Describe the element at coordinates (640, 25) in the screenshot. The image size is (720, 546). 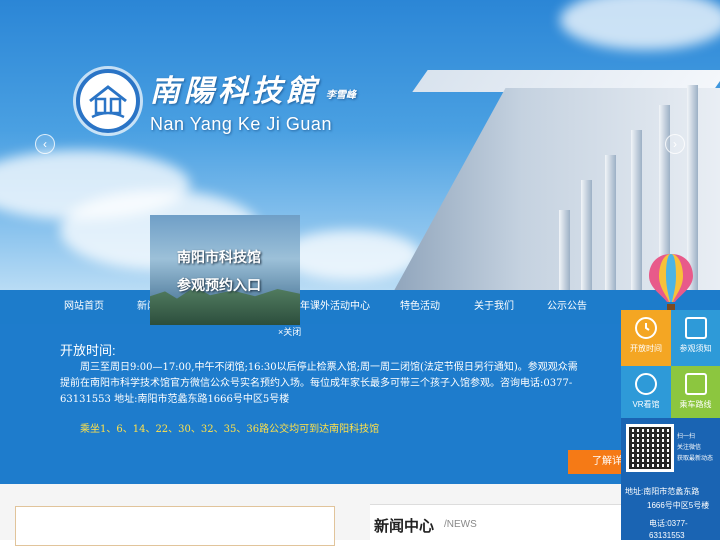
I see `cloud` at that location.